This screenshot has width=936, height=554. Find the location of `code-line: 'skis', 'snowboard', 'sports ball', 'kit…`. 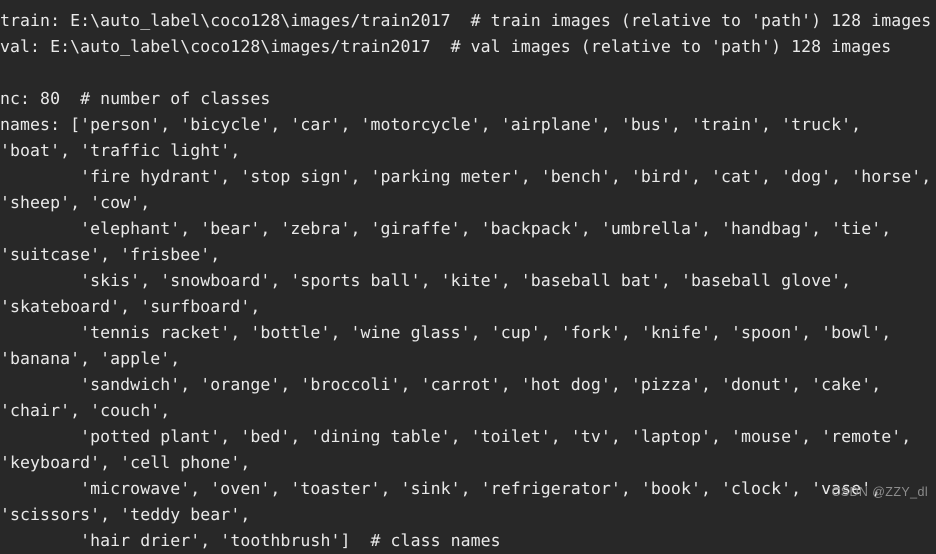

code-line: 'skis', 'snowboard', 'sports ball', 'kit… is located at coordinates (426, 280).